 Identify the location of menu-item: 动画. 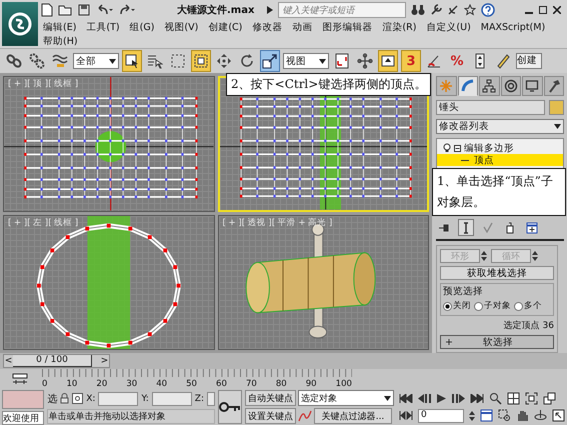
(302, 27).